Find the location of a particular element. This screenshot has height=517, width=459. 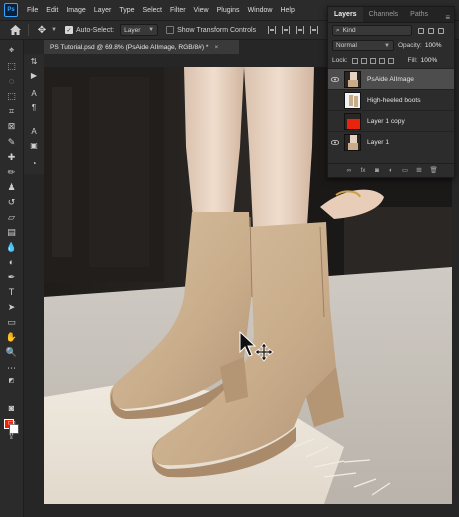

type-icon: T is located at coordinates (11, 292).